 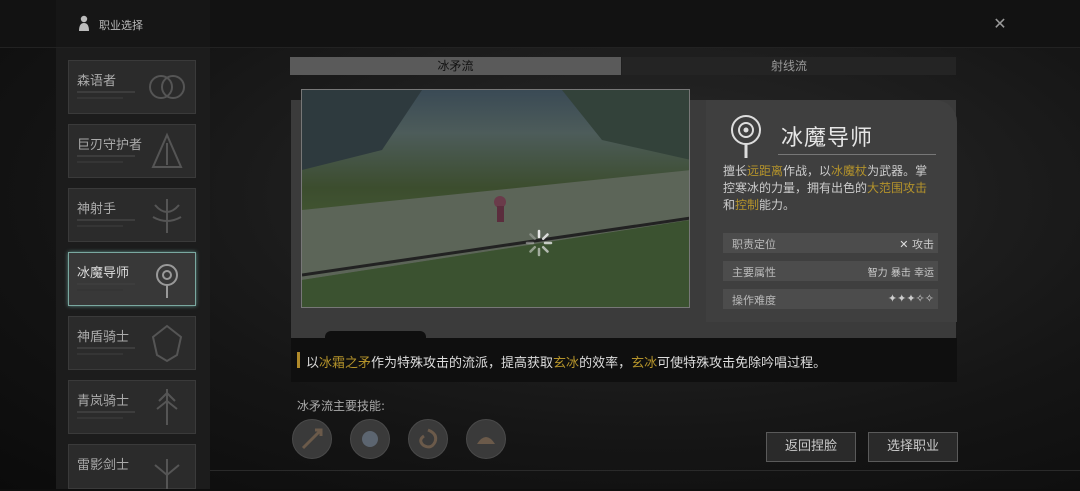 What do you see at coordinates (910, 298) in the screenshot?
I see `difficulty-stars: ✦✦✦✧✧` at bounding box center [910, 298].